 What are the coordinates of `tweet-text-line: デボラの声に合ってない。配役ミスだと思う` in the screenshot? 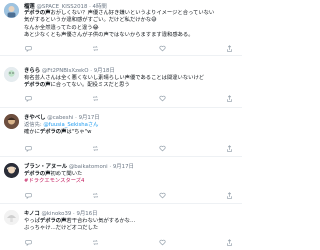 It's located at (130, 85).